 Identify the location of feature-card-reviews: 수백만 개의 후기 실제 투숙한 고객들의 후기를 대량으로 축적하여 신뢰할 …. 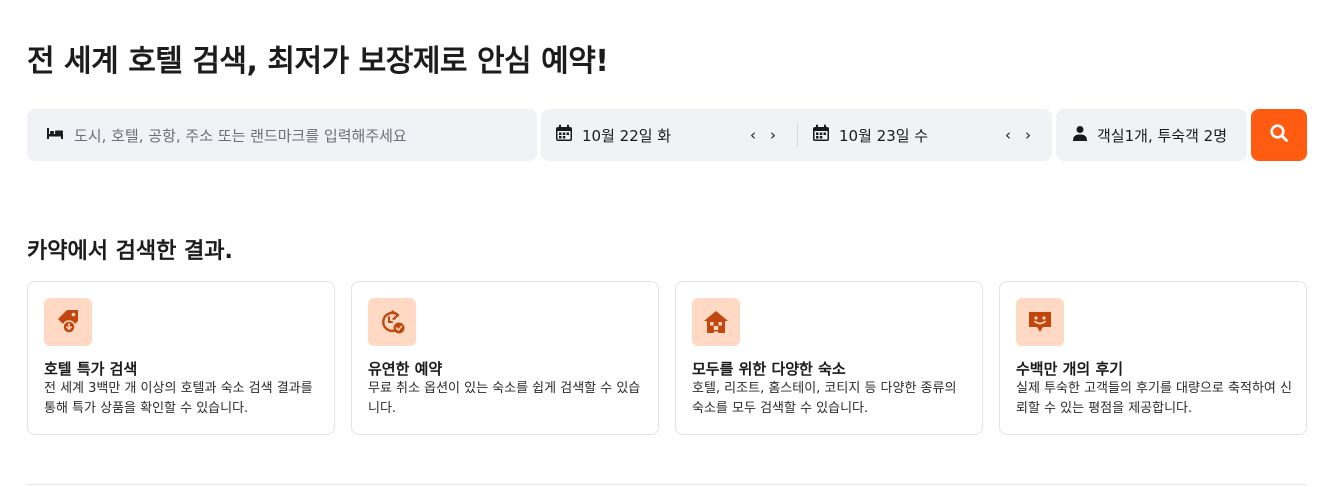
(1153, 358).